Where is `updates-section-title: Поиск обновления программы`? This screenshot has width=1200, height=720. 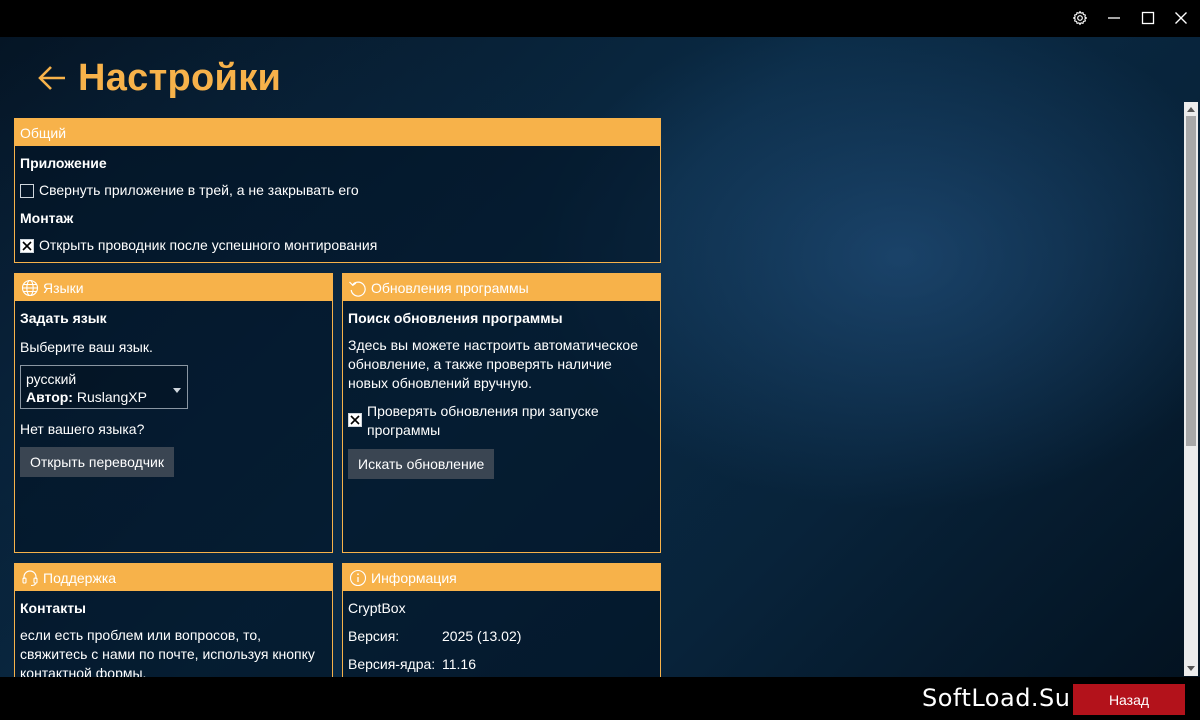
updates-section-title: Поиск обновления программы is located at coordinates (455, 318).